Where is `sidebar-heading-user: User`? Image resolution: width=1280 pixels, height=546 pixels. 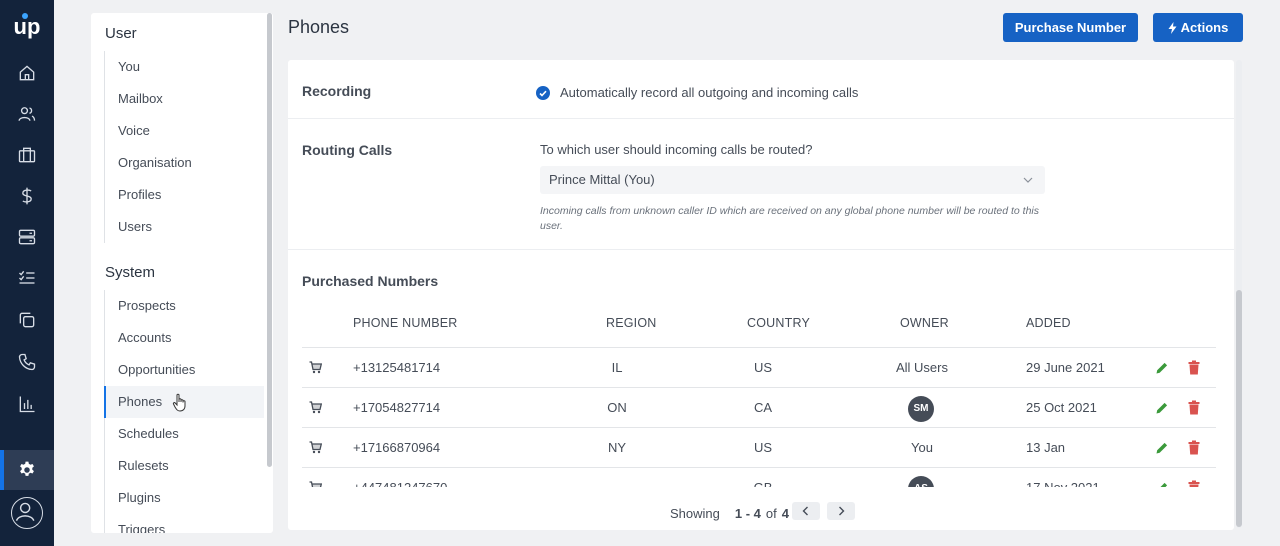 sidebar-heading-user: User is located at coordinates (121, 33).